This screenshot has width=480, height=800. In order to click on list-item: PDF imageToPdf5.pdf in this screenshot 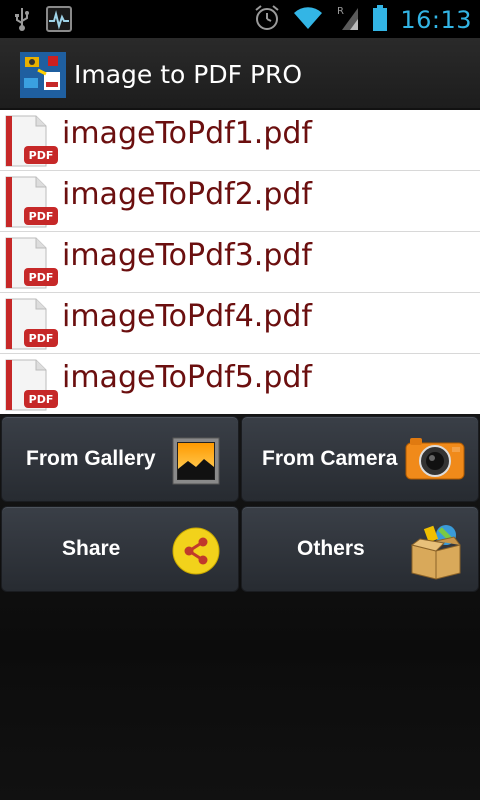, I will do `click(240, 384)`.